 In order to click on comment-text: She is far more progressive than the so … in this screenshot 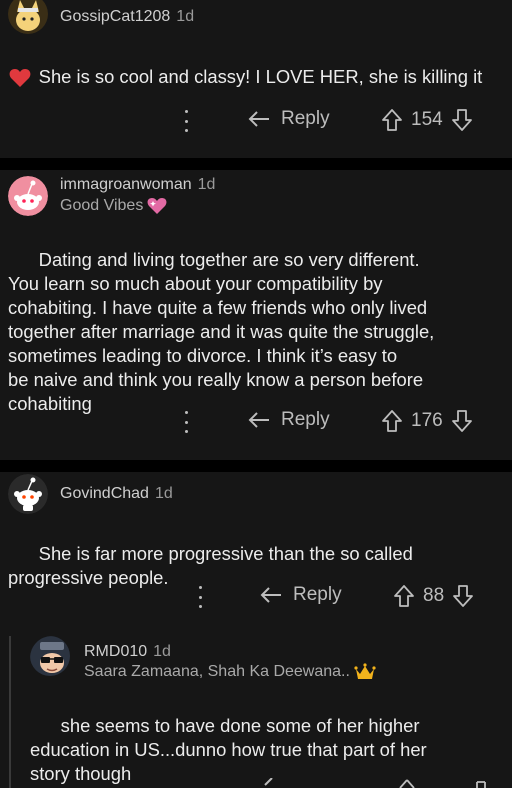, I will do `click(210, 565)`.